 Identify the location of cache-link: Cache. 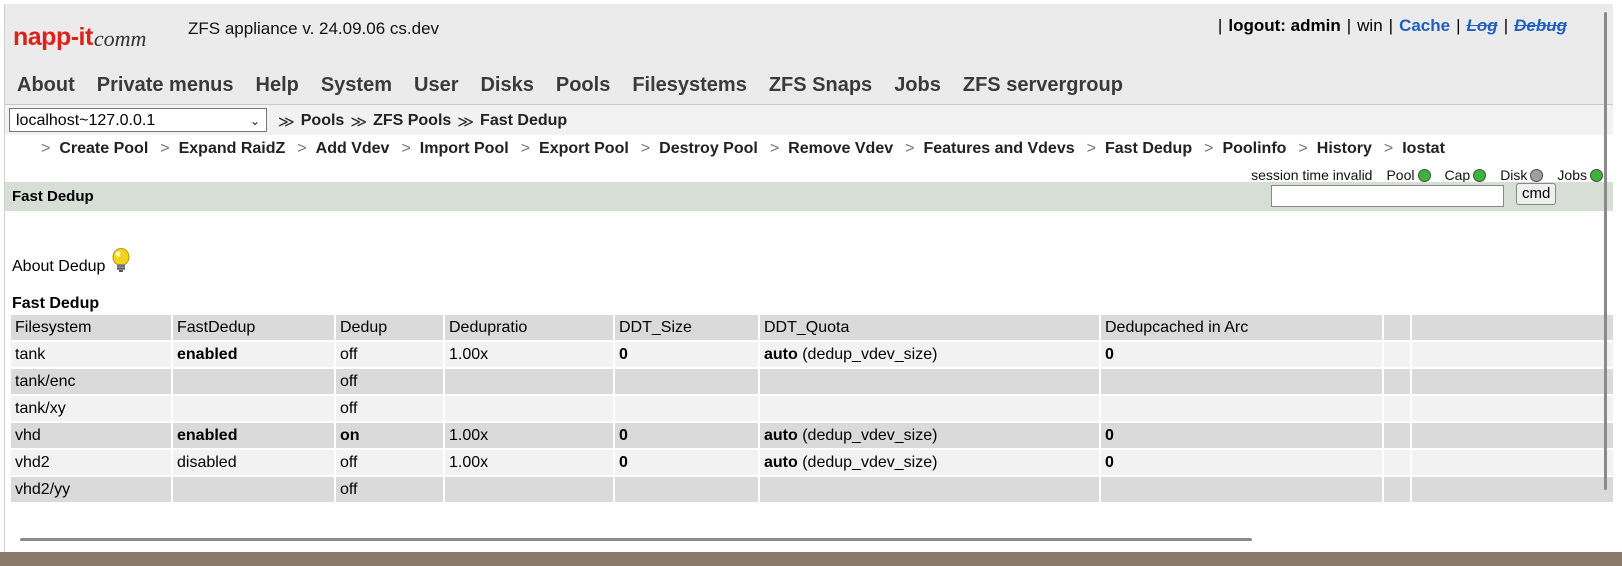
(1424, 26).